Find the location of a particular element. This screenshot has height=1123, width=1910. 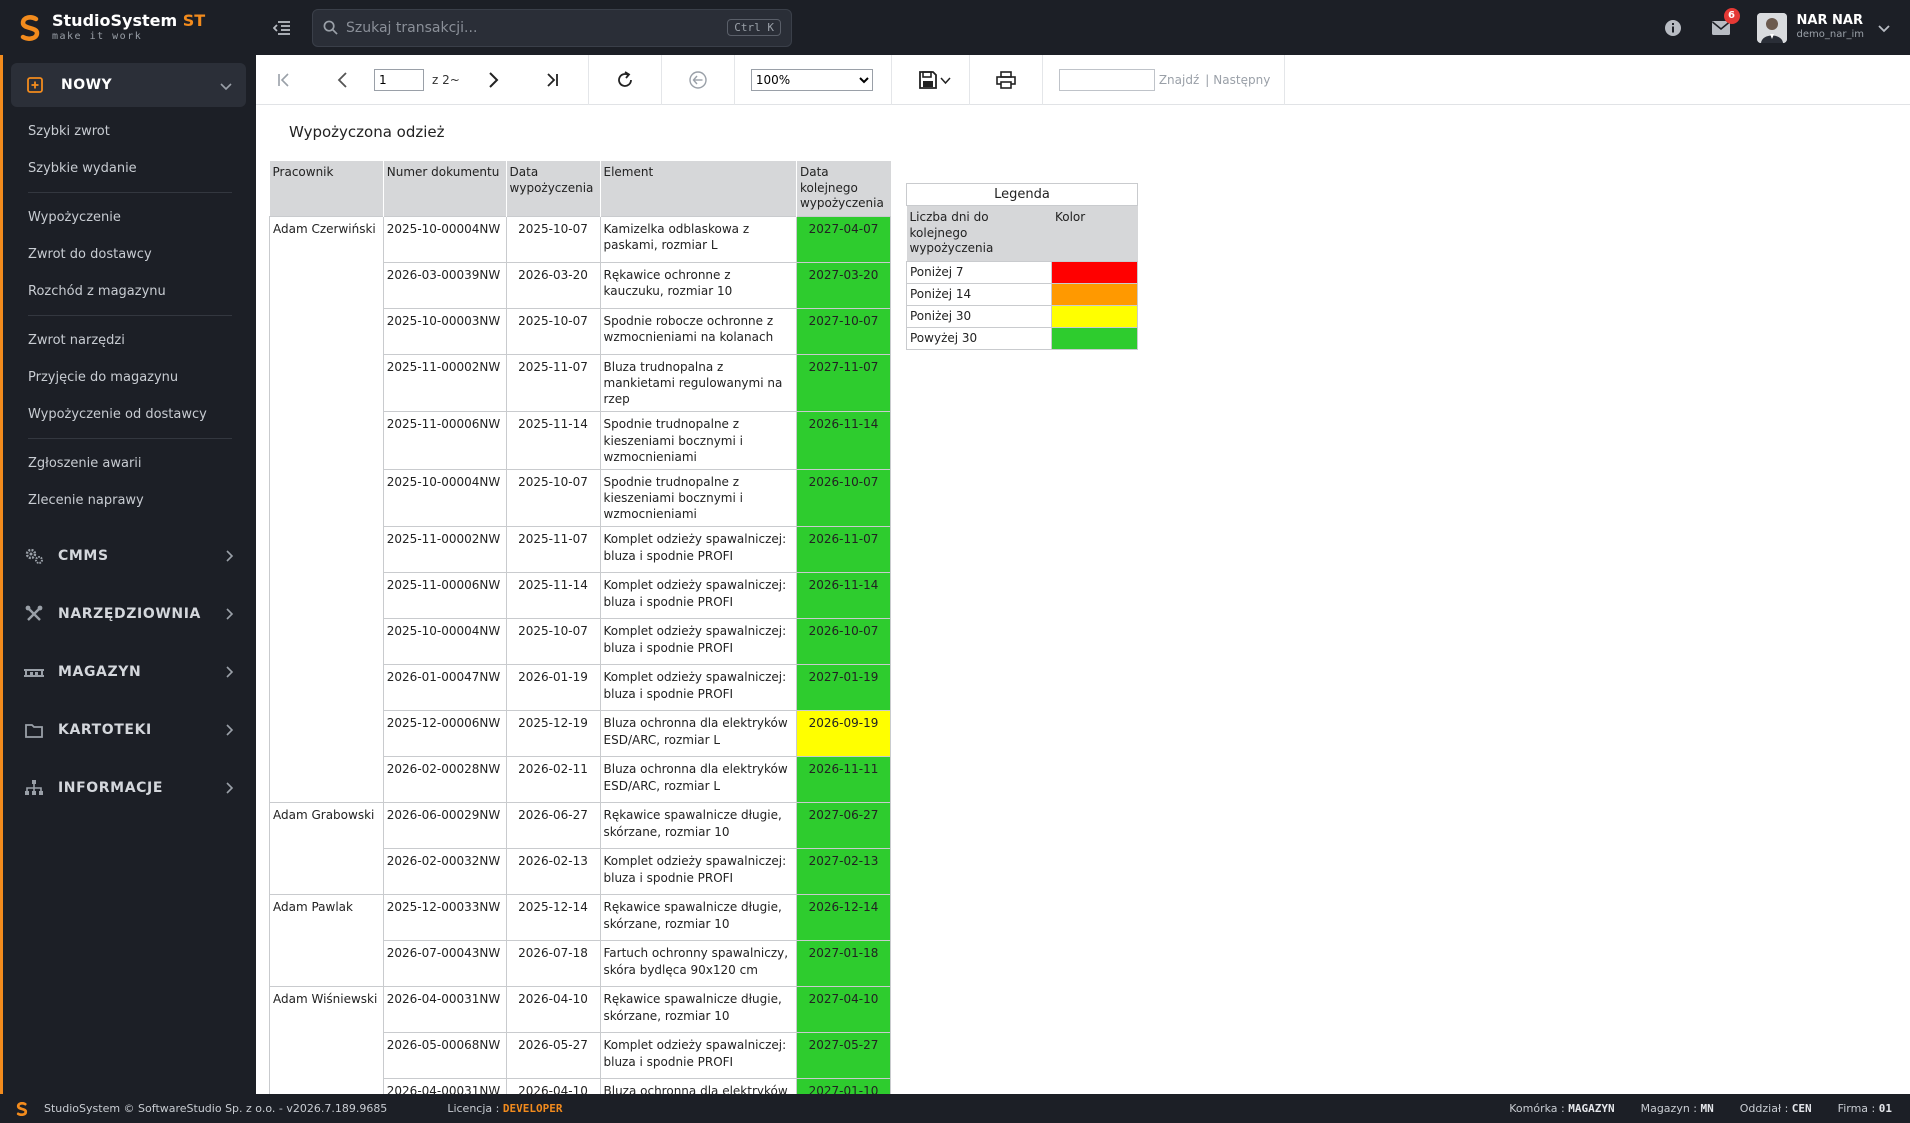

next-rental-date-cell: 2027-04-07 is located at coordinates (843, 239).